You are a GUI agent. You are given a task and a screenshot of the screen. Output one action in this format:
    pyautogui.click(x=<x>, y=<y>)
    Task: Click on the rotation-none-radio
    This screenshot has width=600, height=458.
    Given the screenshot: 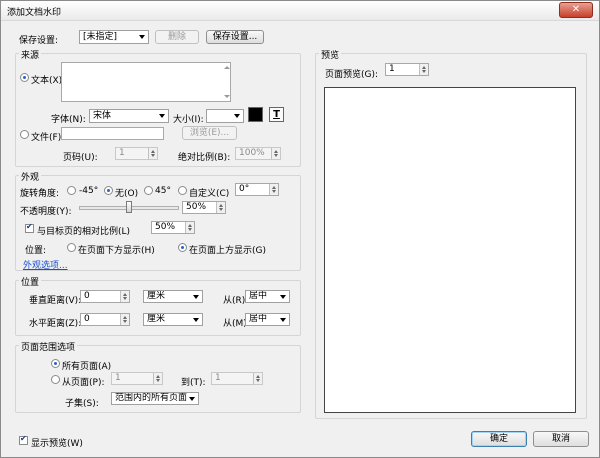 What is the action you would take?
    pyautogui.click(x=108, y=190)
    